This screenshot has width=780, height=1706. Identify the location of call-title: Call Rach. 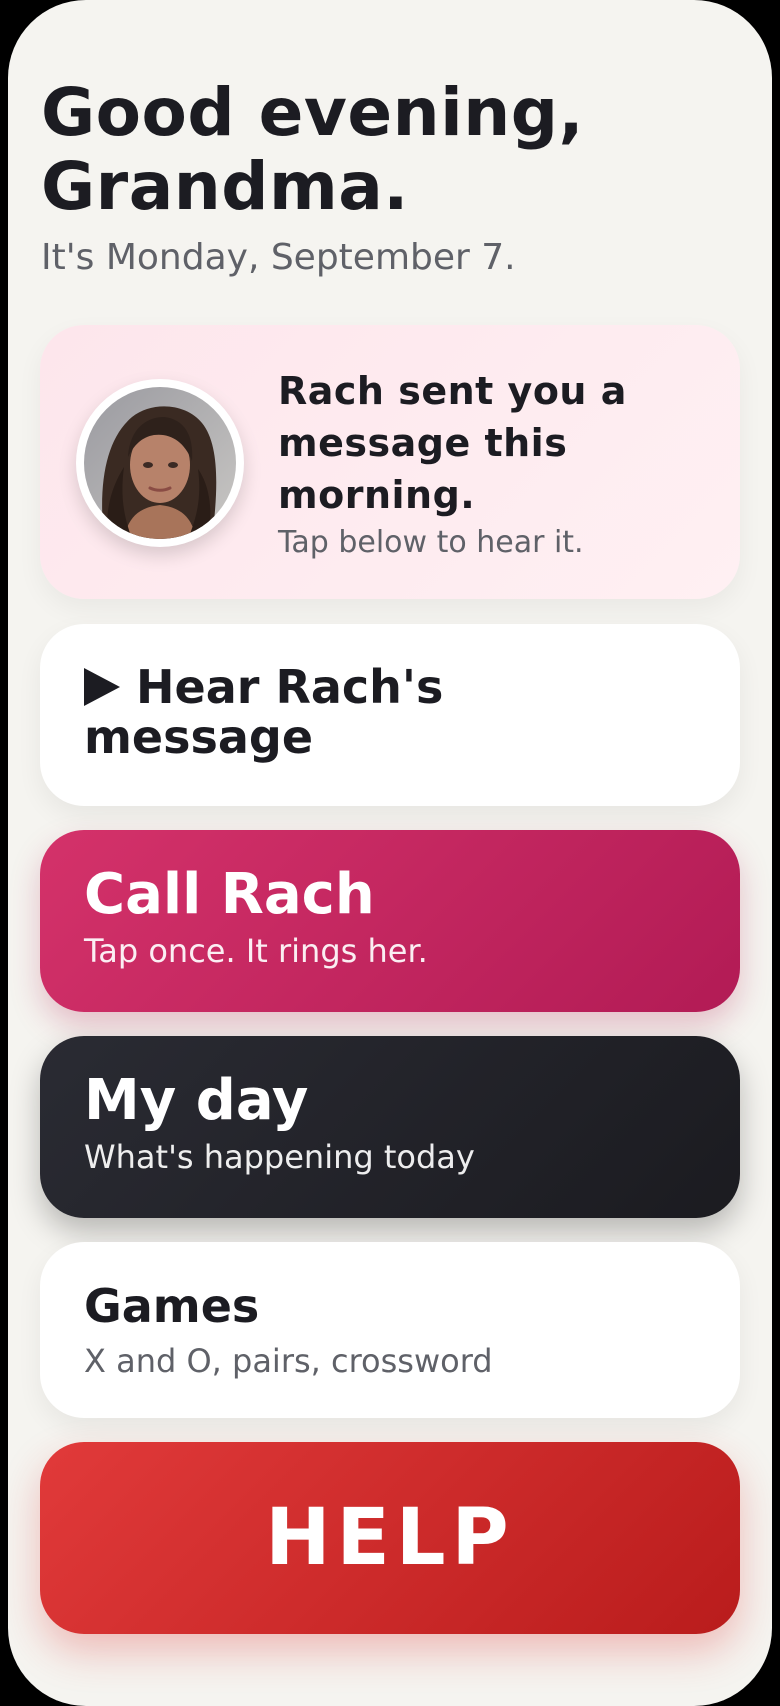
(229, 894).